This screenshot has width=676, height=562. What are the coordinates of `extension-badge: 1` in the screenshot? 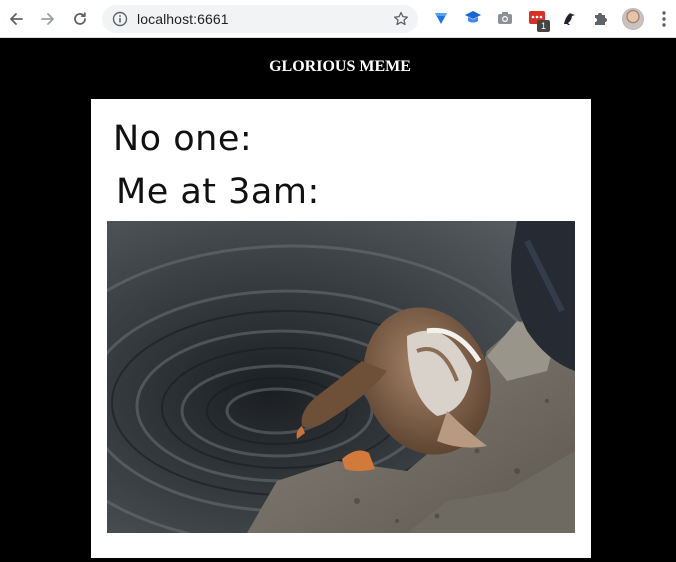 It's located at (543, 26).